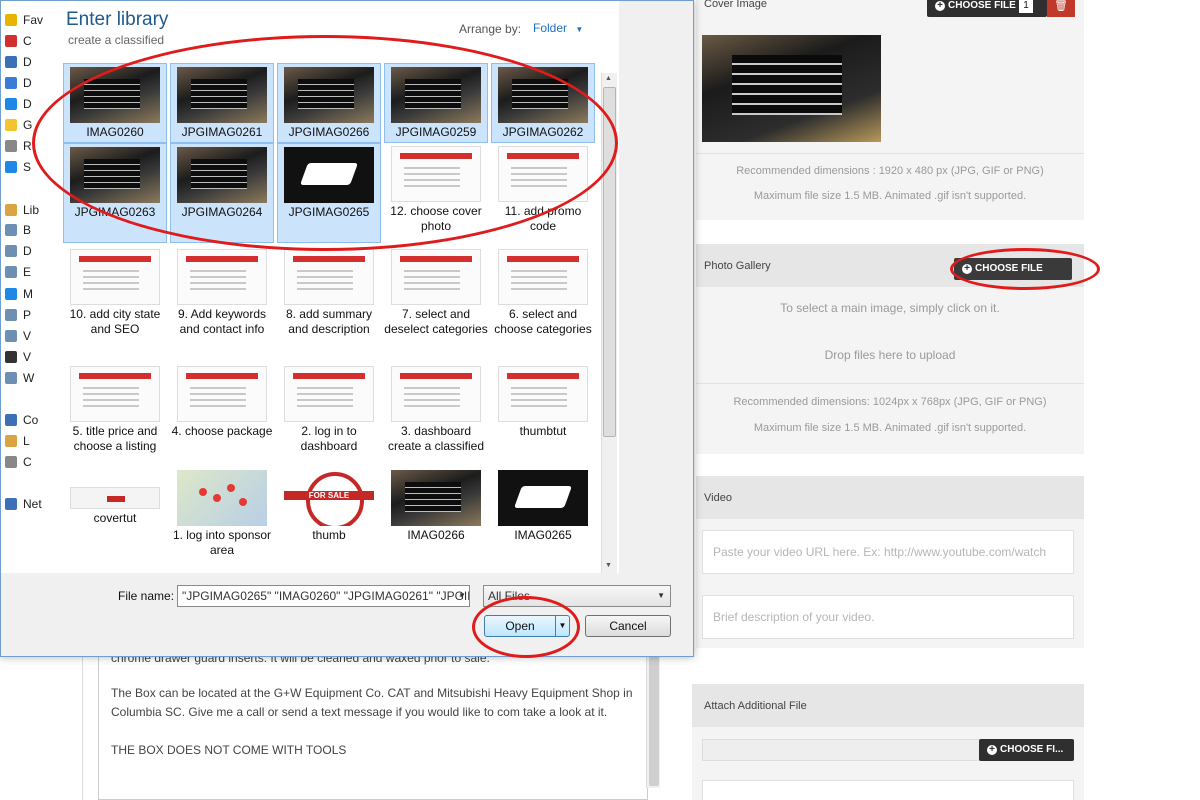 The width and height of the screenshot is (1200, 800). What do you see at coordinates (222, 402) in the screenshot?
I see `file-tile: 4. choose package` at bounding box center [222, 402].